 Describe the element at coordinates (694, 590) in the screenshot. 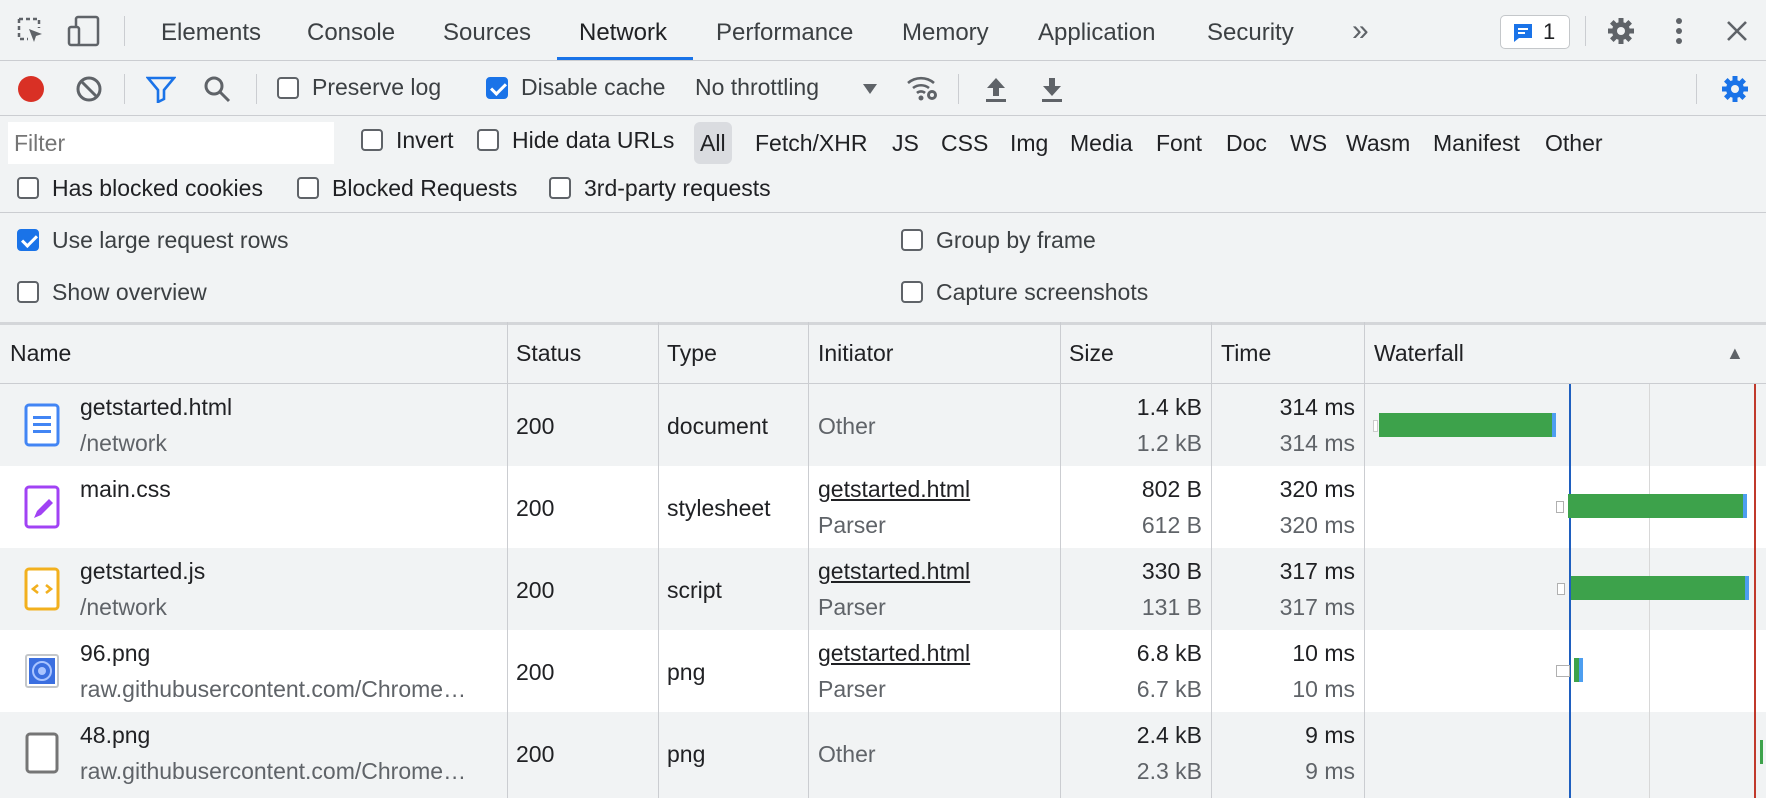

I see `request-type: script` at that location.